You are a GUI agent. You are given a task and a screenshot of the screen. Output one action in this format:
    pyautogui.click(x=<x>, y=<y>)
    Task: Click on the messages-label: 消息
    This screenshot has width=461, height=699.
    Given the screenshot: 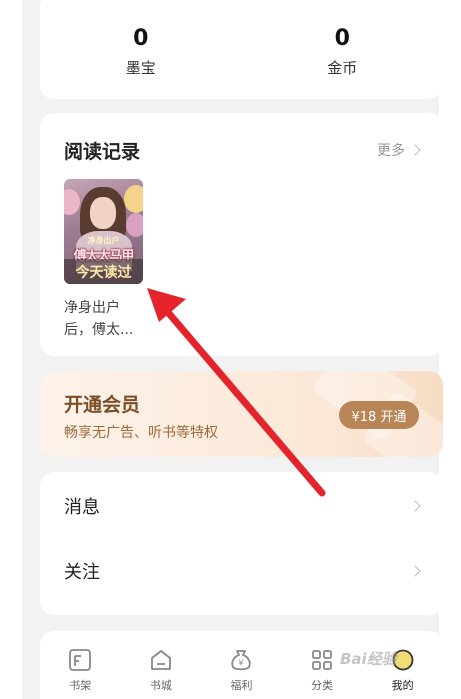 What is the action you would take?
    pyautogui.click(x=82, y=507)
    